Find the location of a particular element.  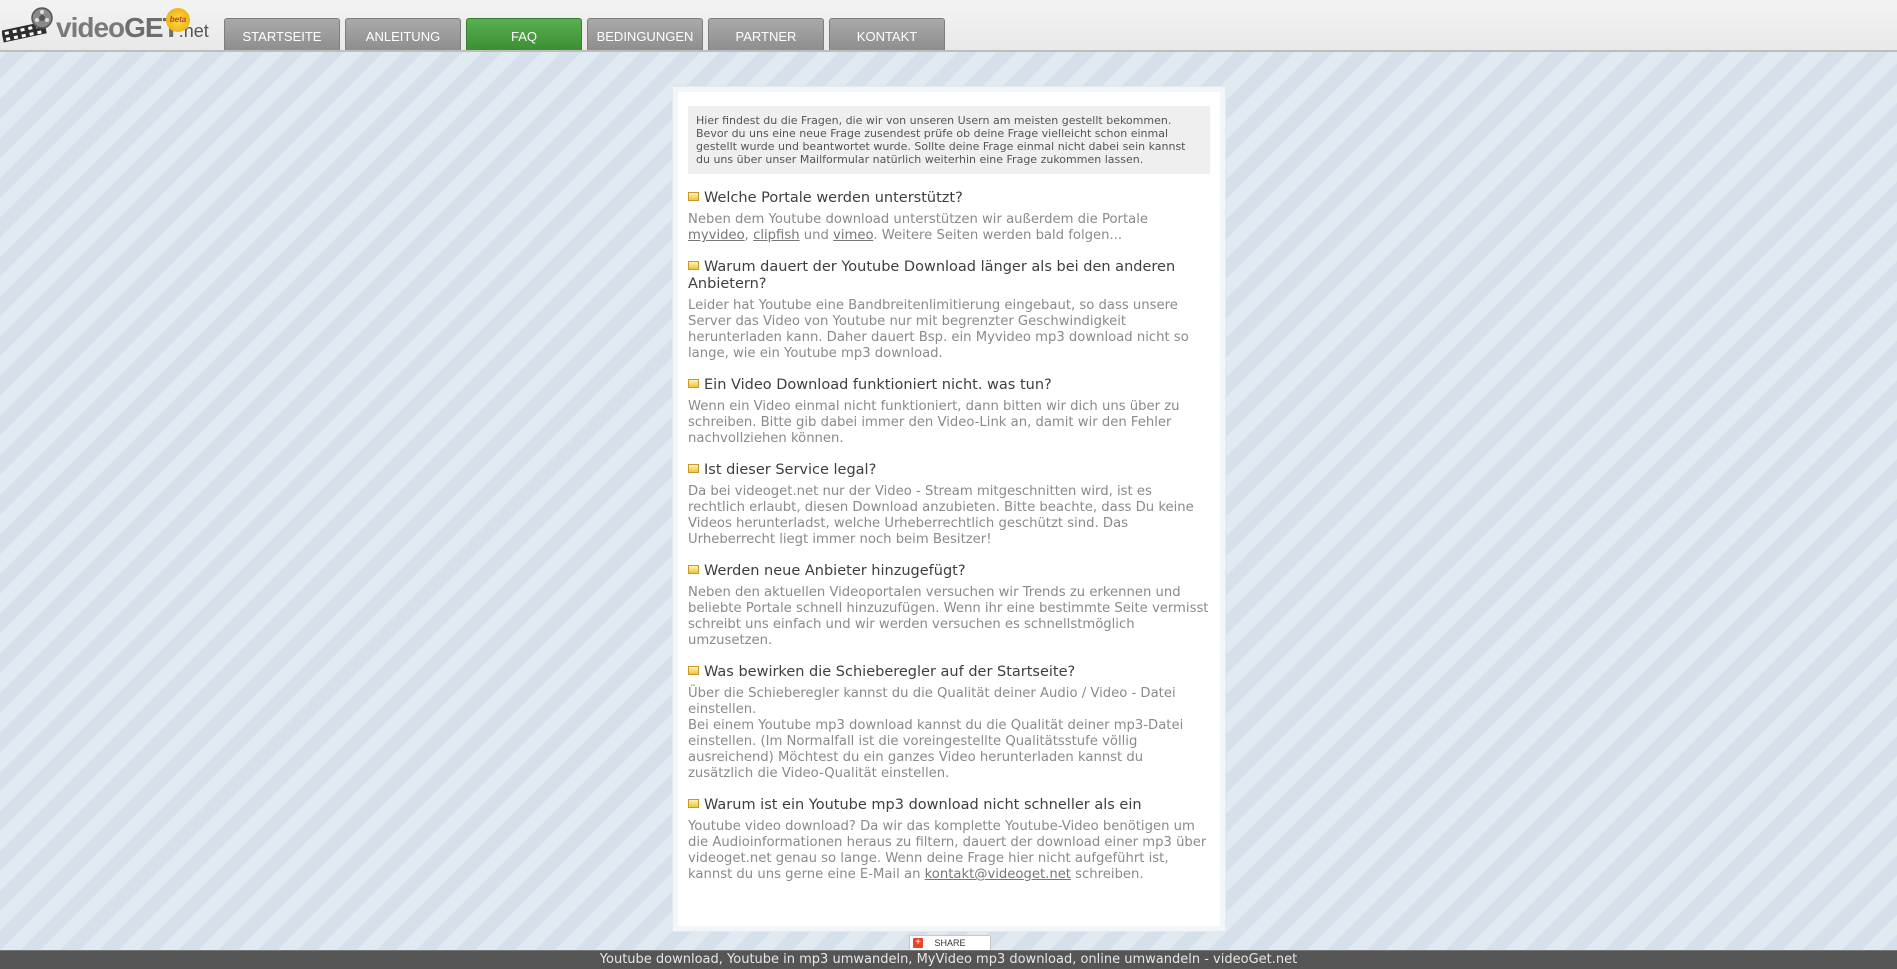

share-button: + SHARE is located at coordinates (950, 943).